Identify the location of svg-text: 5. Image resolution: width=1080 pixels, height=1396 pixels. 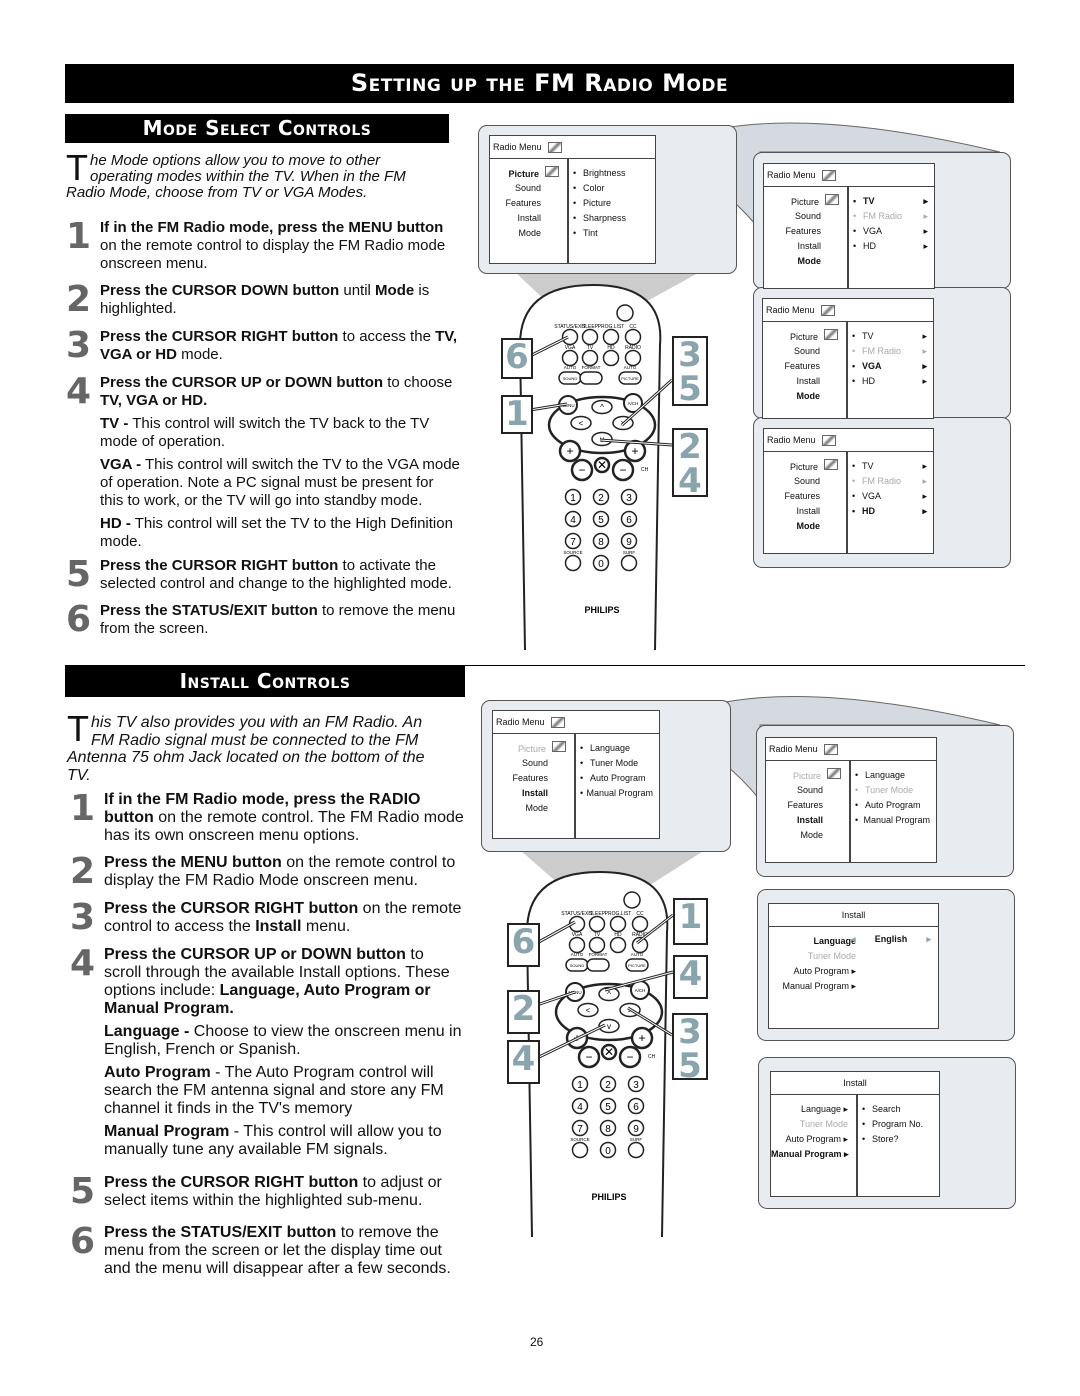
(601, 520).